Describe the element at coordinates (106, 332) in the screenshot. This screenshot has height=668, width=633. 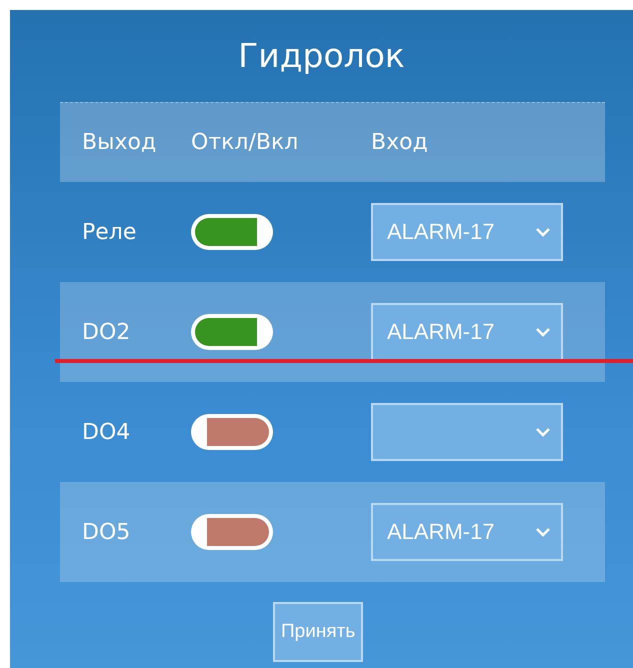
I see `output-label: DO2` at that location.